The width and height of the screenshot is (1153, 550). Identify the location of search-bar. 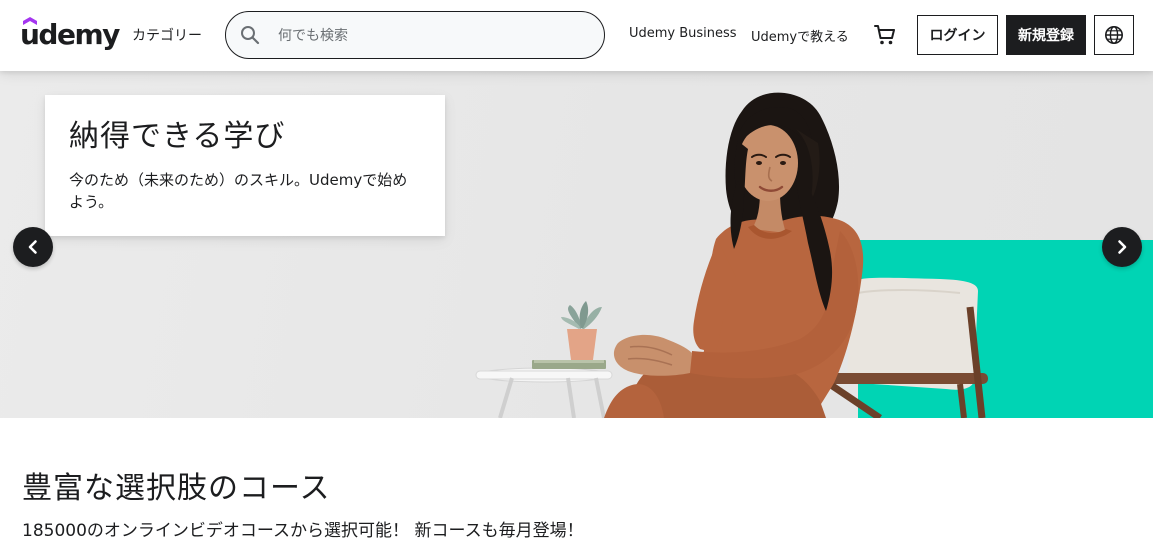
(415, 35).